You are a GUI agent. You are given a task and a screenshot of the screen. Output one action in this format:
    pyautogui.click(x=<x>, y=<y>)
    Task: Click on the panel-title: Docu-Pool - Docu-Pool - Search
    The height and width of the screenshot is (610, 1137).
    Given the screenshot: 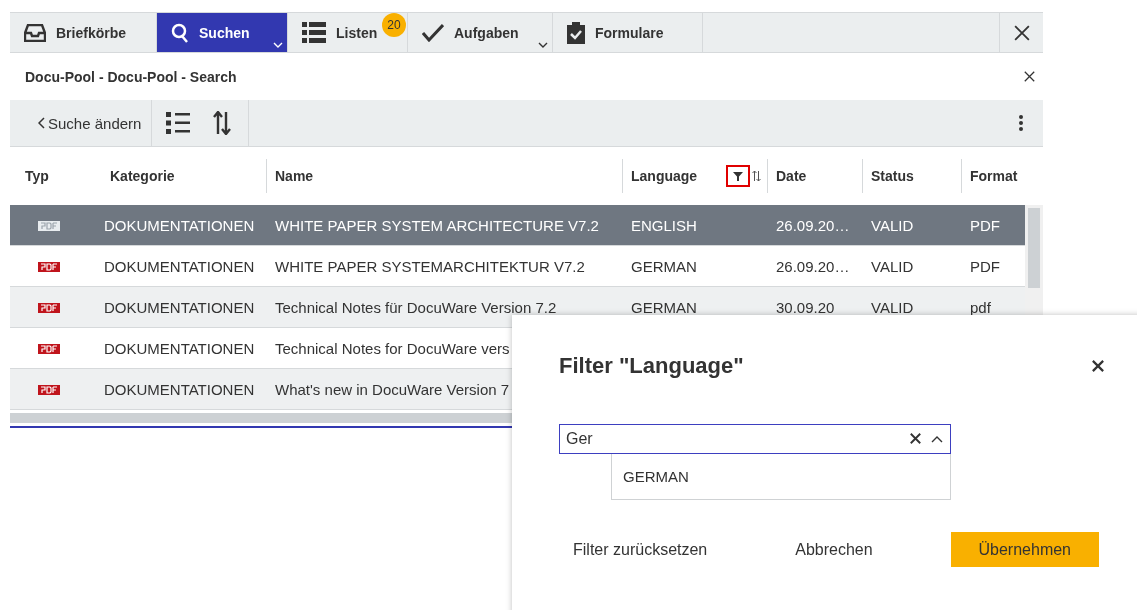 What is the action you would take?
    pyautogui.click(x=131, y=76)
    